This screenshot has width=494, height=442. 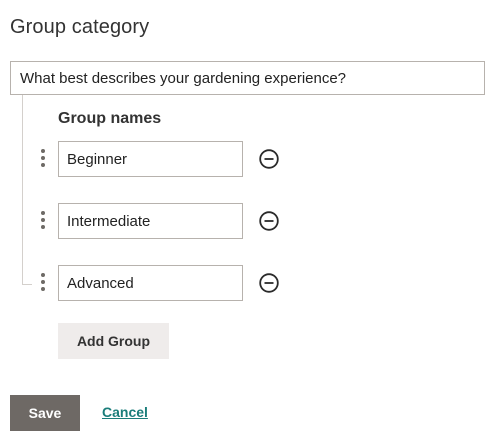 What do you see at coordinates (22, 189) in the screenshot?
I see `tree-connector-line` at bounding box center [22, 189].